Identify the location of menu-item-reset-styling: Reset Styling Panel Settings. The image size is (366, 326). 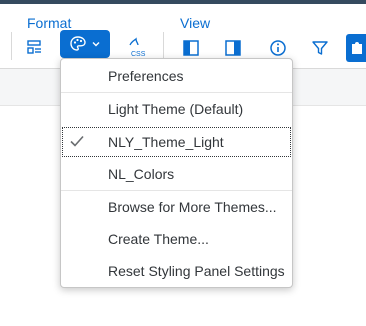
(176, 271).